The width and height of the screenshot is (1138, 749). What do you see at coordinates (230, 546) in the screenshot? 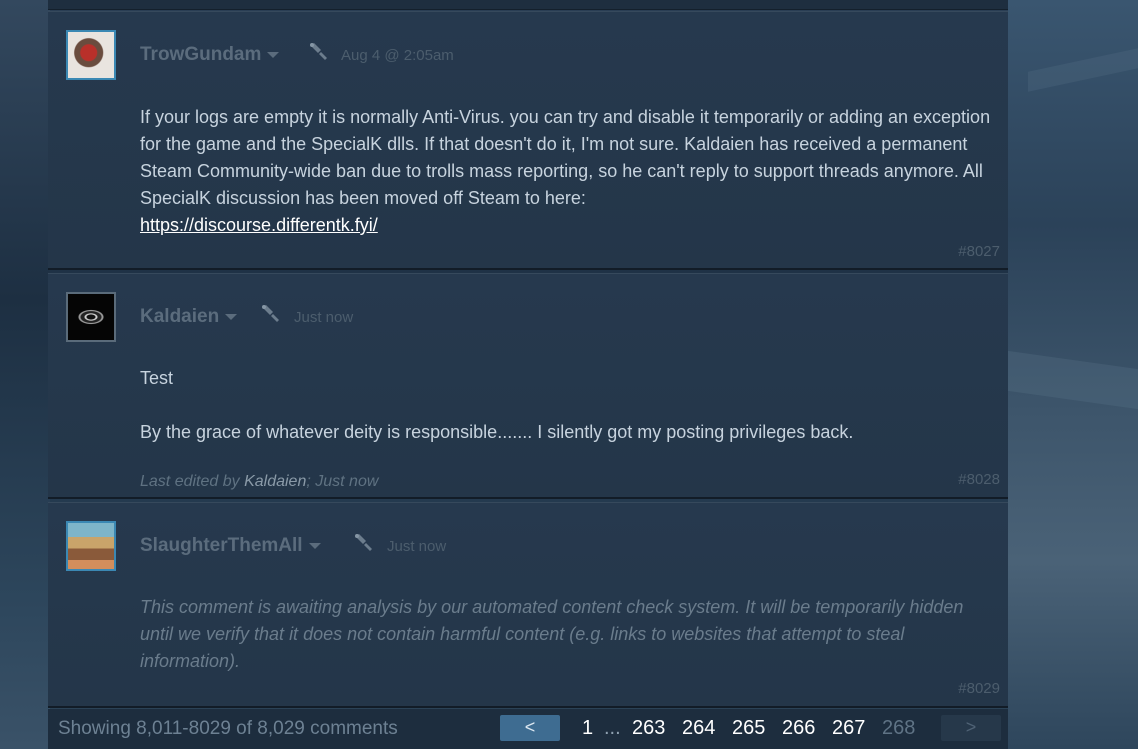
I see `comment-author: SlaughterThemAll` at bounding box center [230, 546].